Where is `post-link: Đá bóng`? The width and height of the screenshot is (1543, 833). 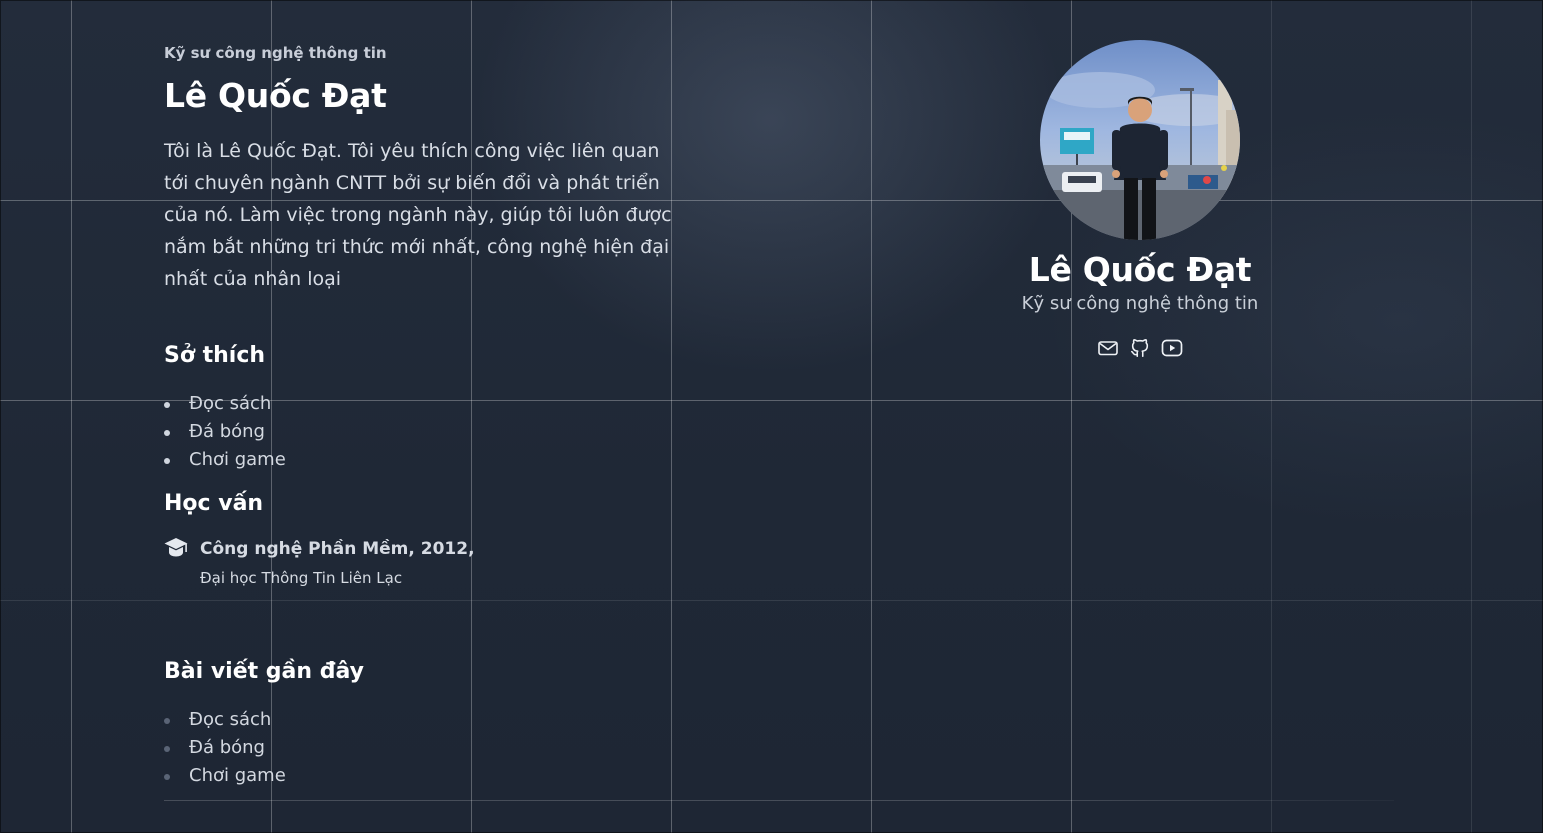
post-link: Đá bóng is located at coordinates (225, 748).